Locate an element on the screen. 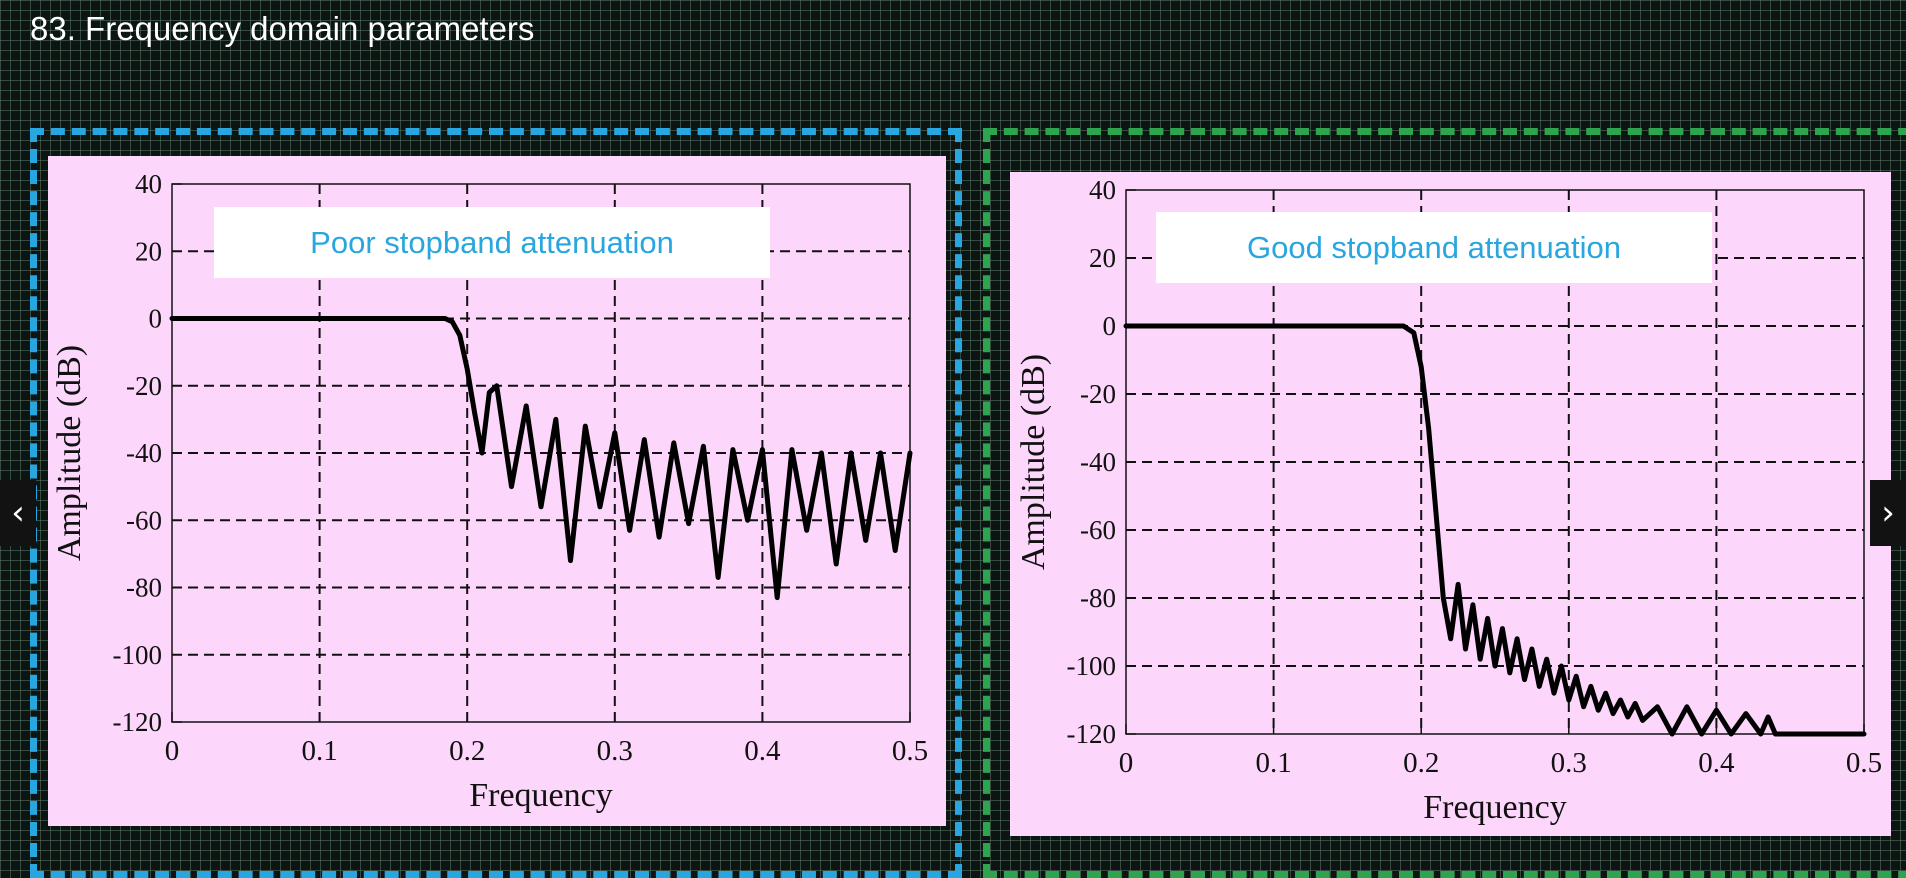  chevron-right-icon: › is located at coordinates (1888, 513).